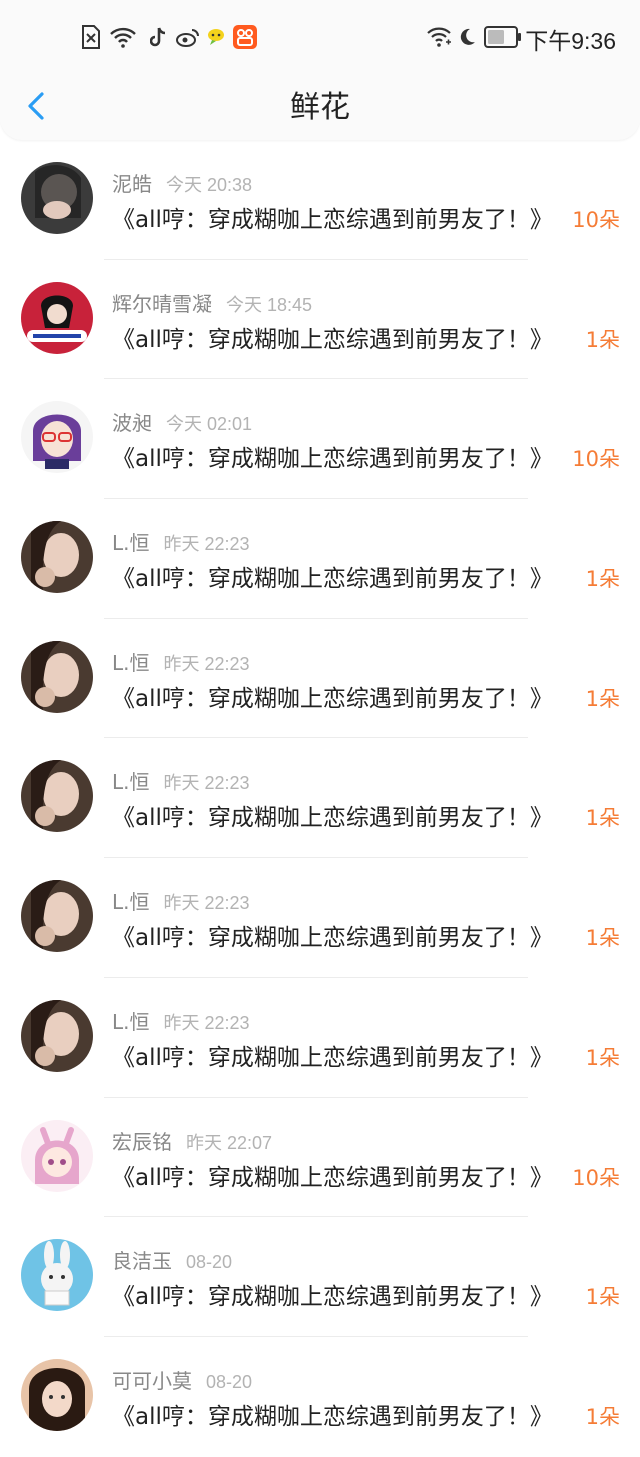 Image resolution: width=640 pixels, height=1457 pixels. What do you see at coordinates (245, 37) in the screenshot?
I see `kuaishou-icon` at bounding box center [245, 37].